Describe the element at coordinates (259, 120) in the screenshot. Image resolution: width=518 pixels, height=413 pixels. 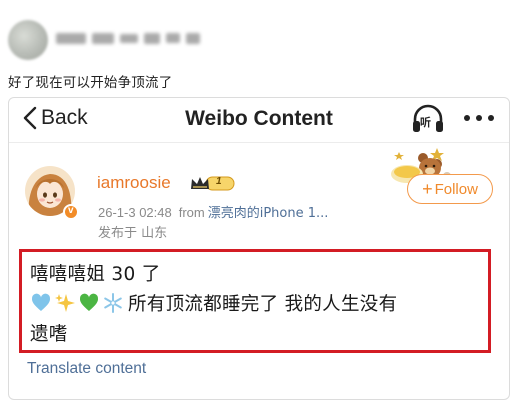
I see `weibo-nav-bar: Back Weibo Content 听` at that location.